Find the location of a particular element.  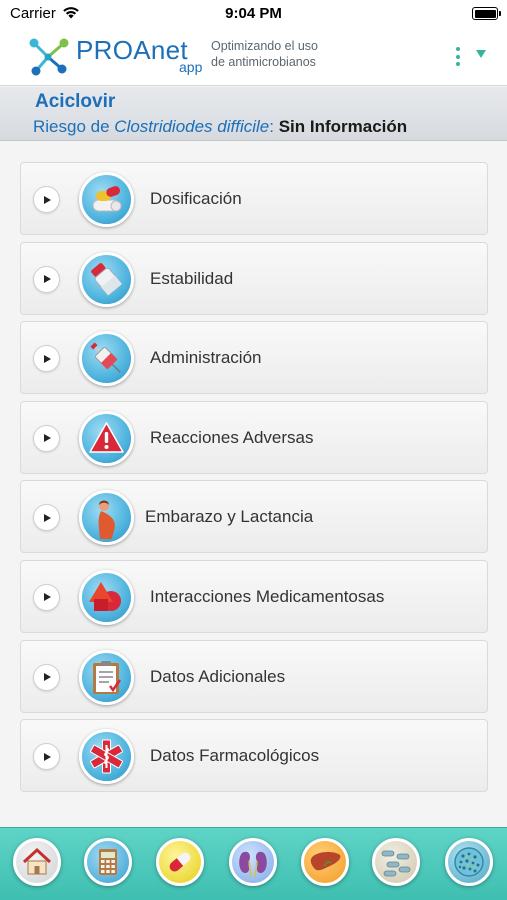

section-embarazo-lactancia: Embarazo y Lactancia is located at coordinates (254, 517).